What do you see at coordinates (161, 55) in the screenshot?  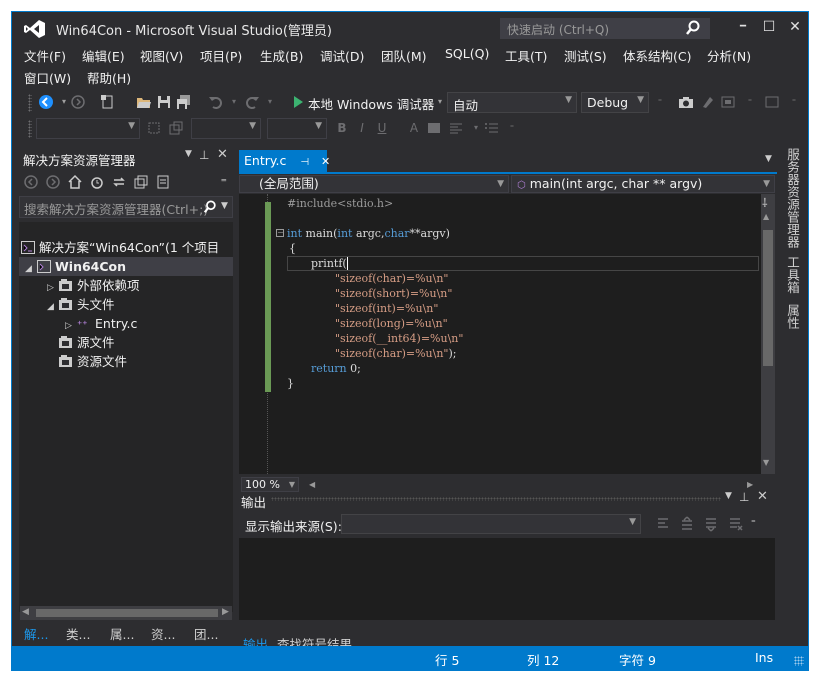 I see `menu-view: 视图(V)` at bounding box center [161, 55].